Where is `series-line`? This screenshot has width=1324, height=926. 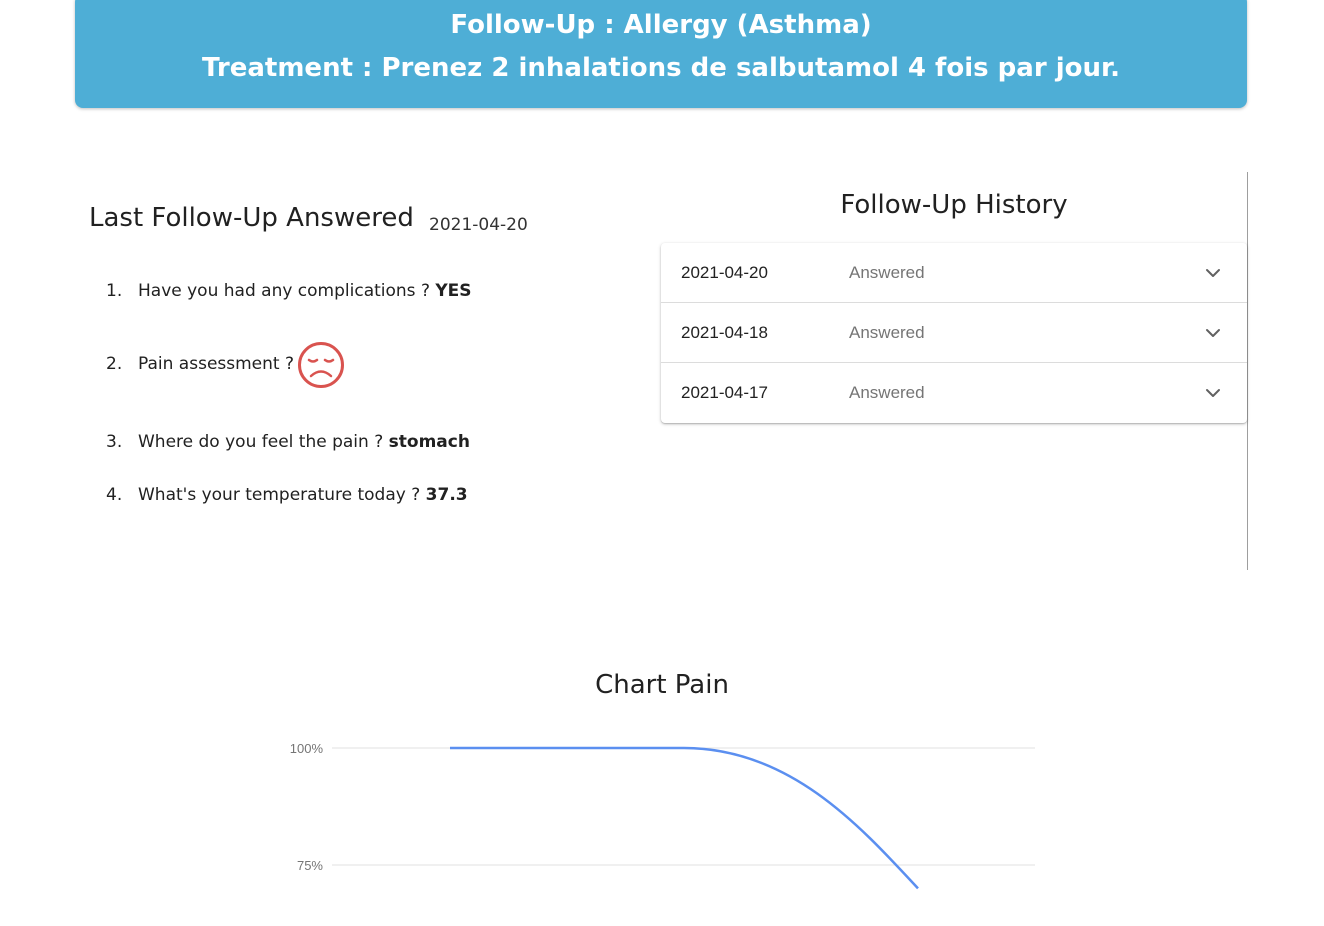
series-line is located at coordinates (684, 818).